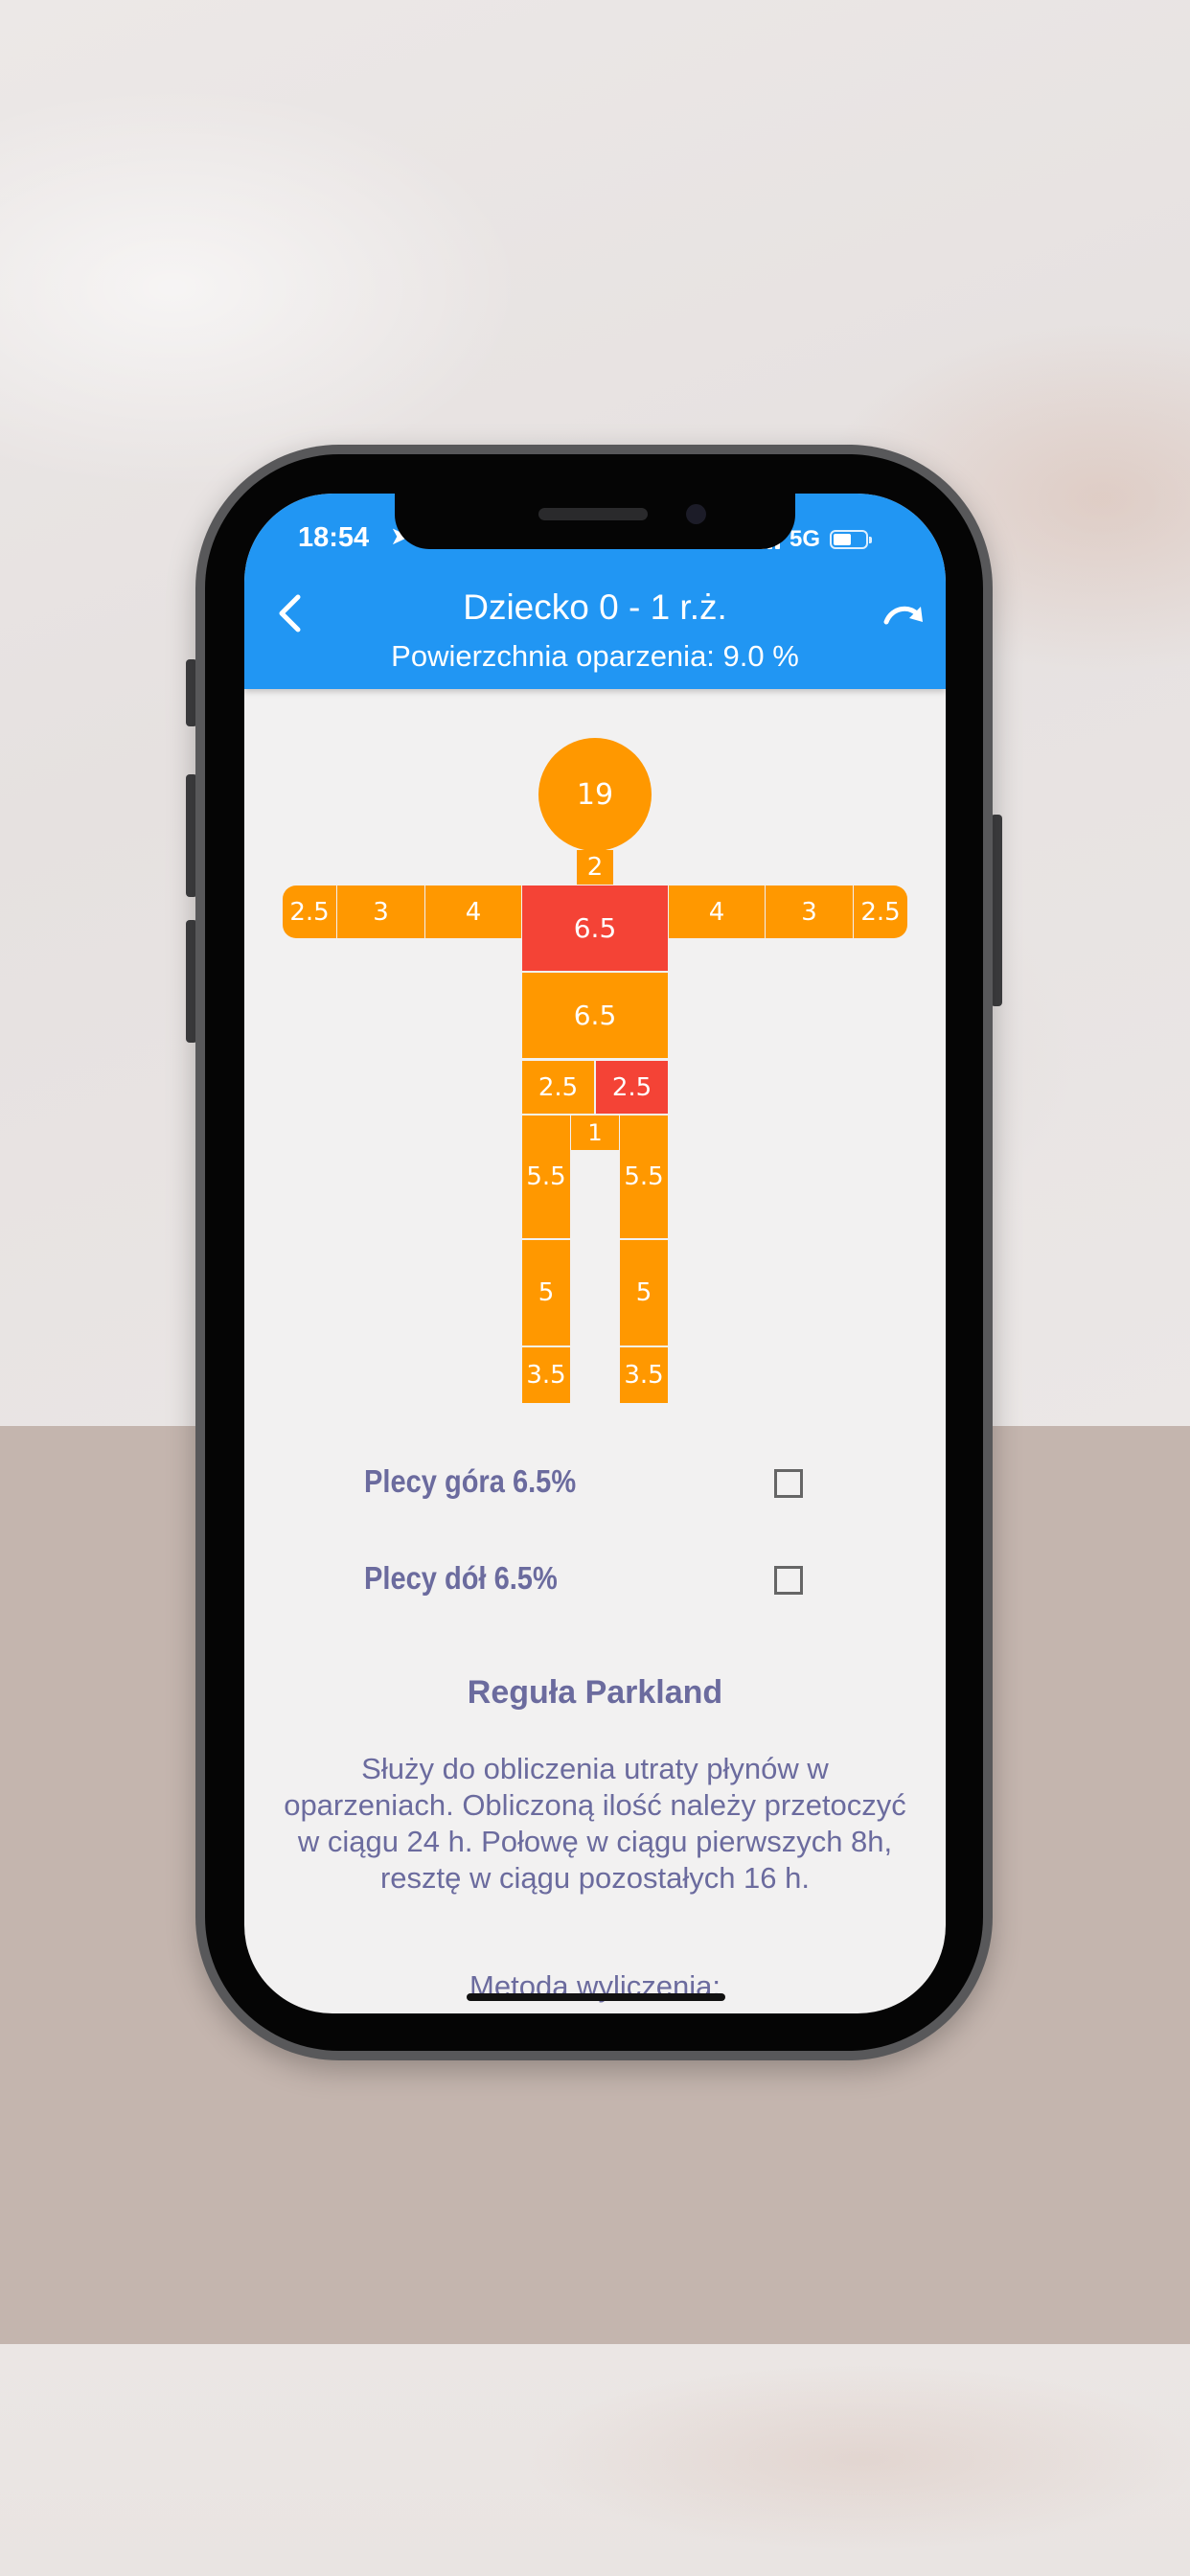 The image size is (1190, 2576). Describe the element at coordinates (595, 1016) in the screenshot. I see `body-part-abdomen: 6.5` at that location.